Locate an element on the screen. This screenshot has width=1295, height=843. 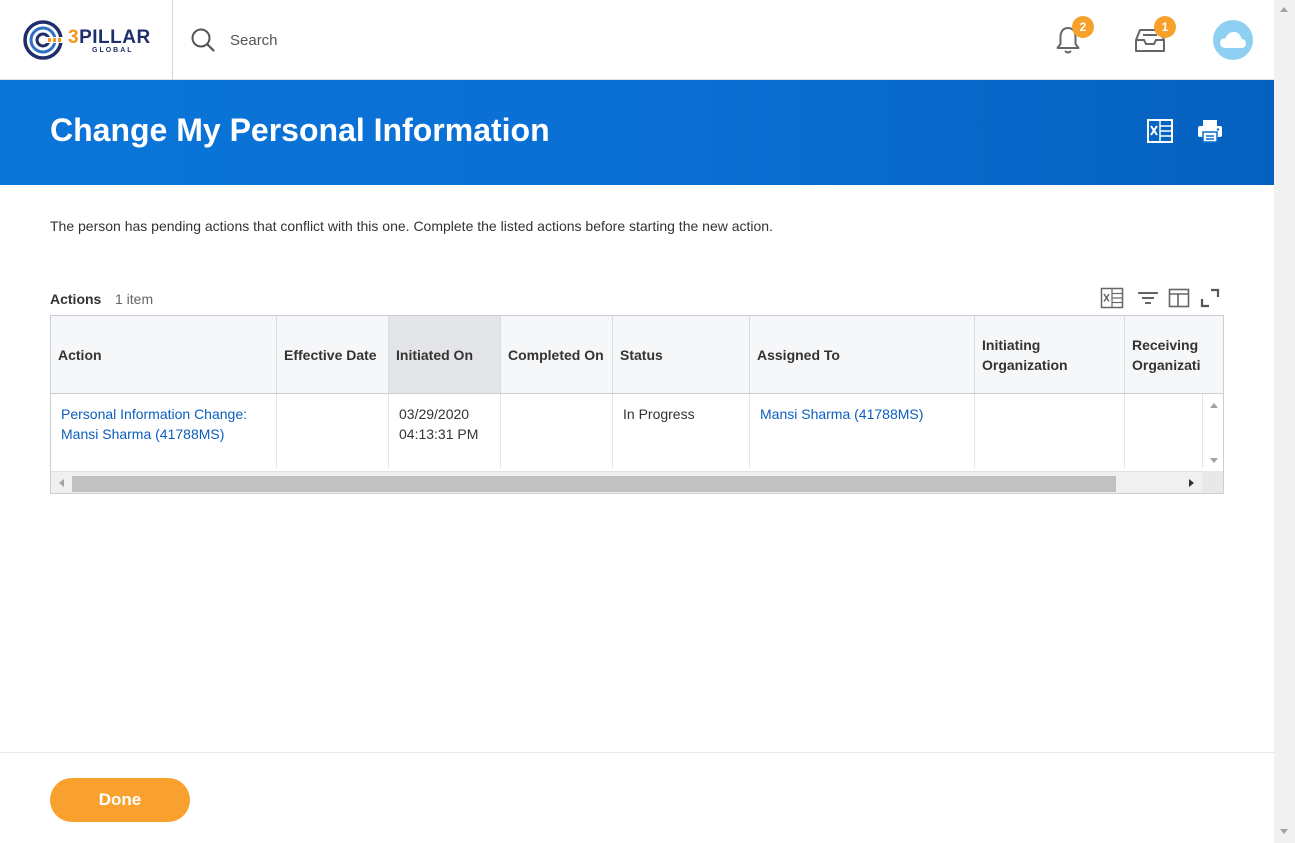
horizontal-scroll-thumb is located at coordinates (594, 484).